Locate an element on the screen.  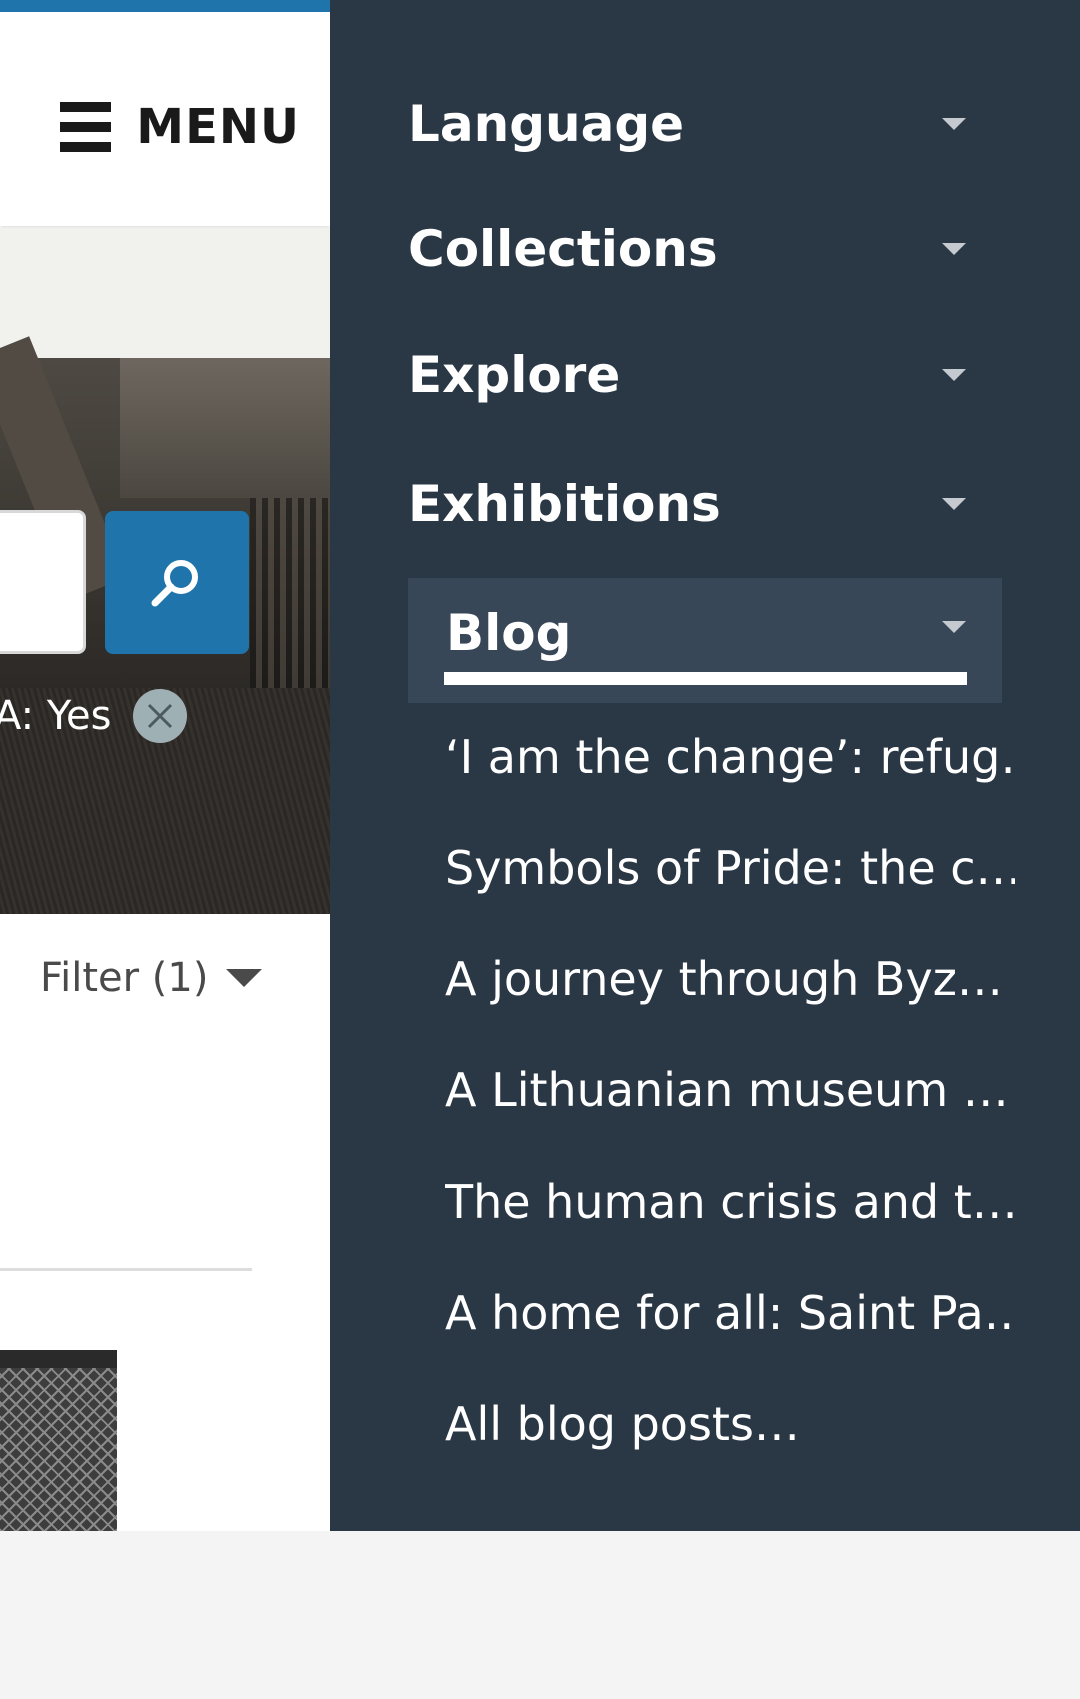
active-underline is located at coordinates (705, 678).